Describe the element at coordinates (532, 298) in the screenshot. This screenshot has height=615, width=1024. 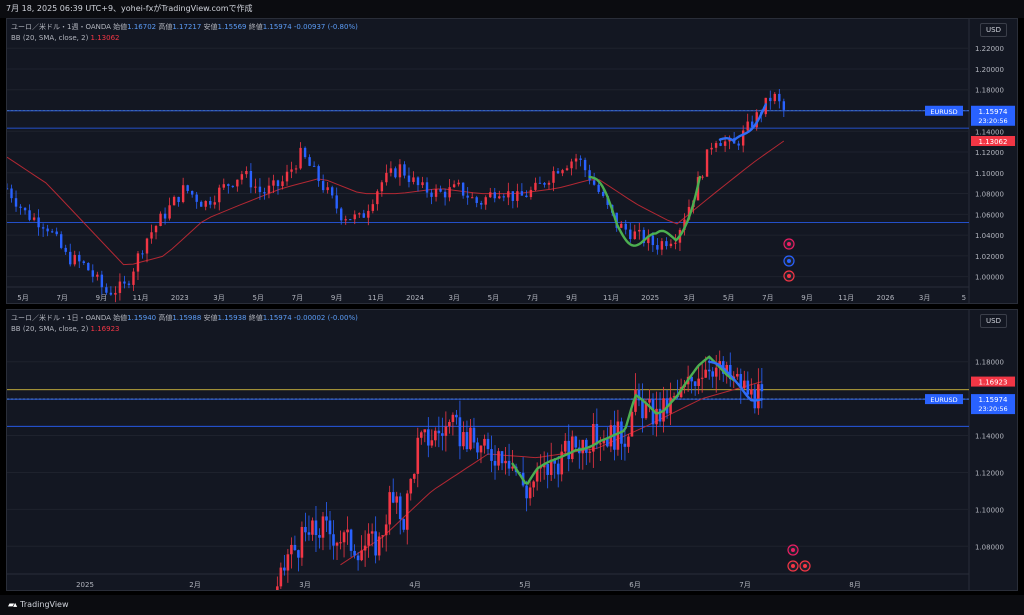
I see `x-tick-label: 7月` at that location.